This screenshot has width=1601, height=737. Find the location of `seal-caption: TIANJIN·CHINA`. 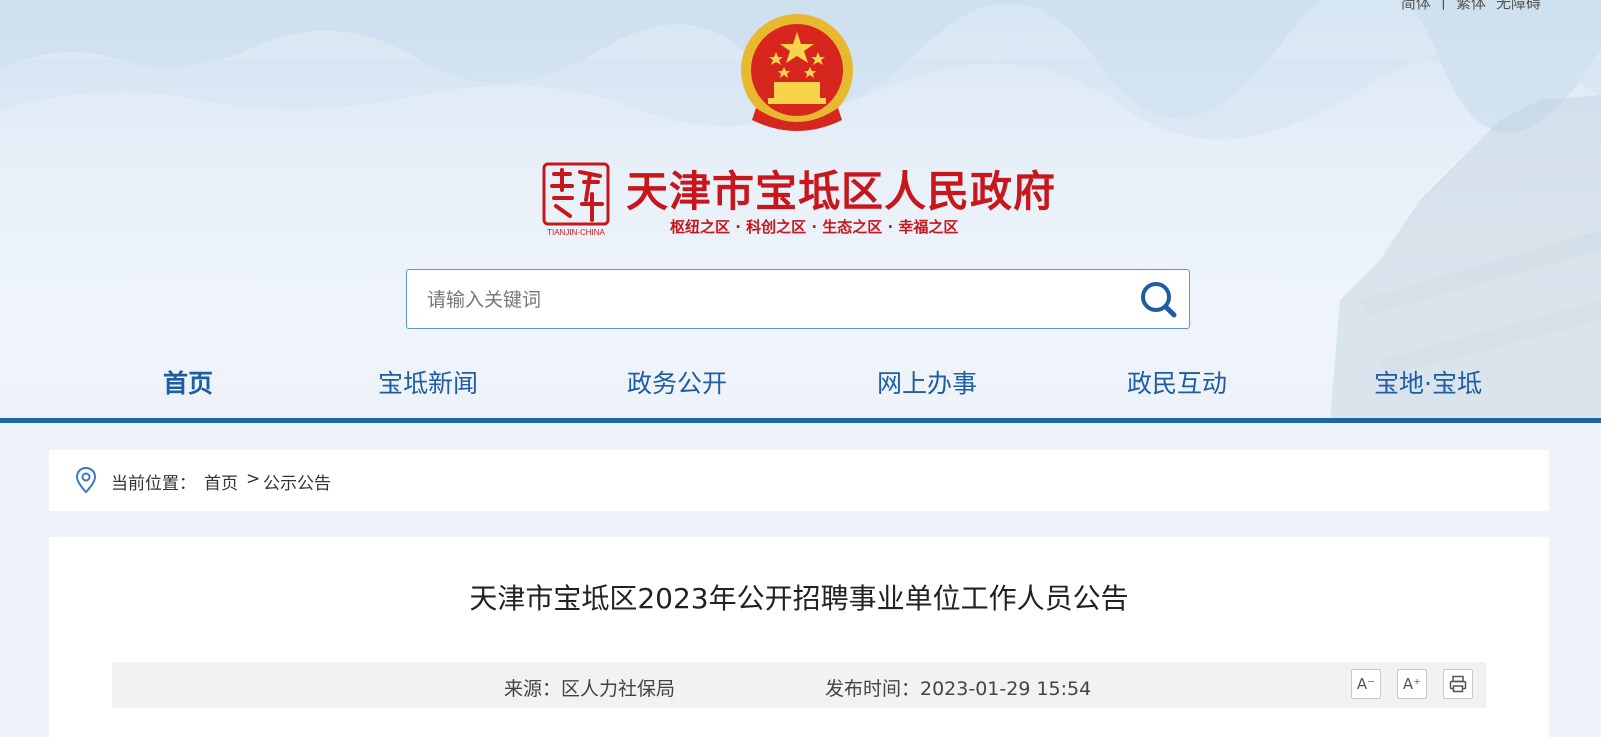

seal-caption: TIANJIN·CHINA is located at coordinates (576, 232).